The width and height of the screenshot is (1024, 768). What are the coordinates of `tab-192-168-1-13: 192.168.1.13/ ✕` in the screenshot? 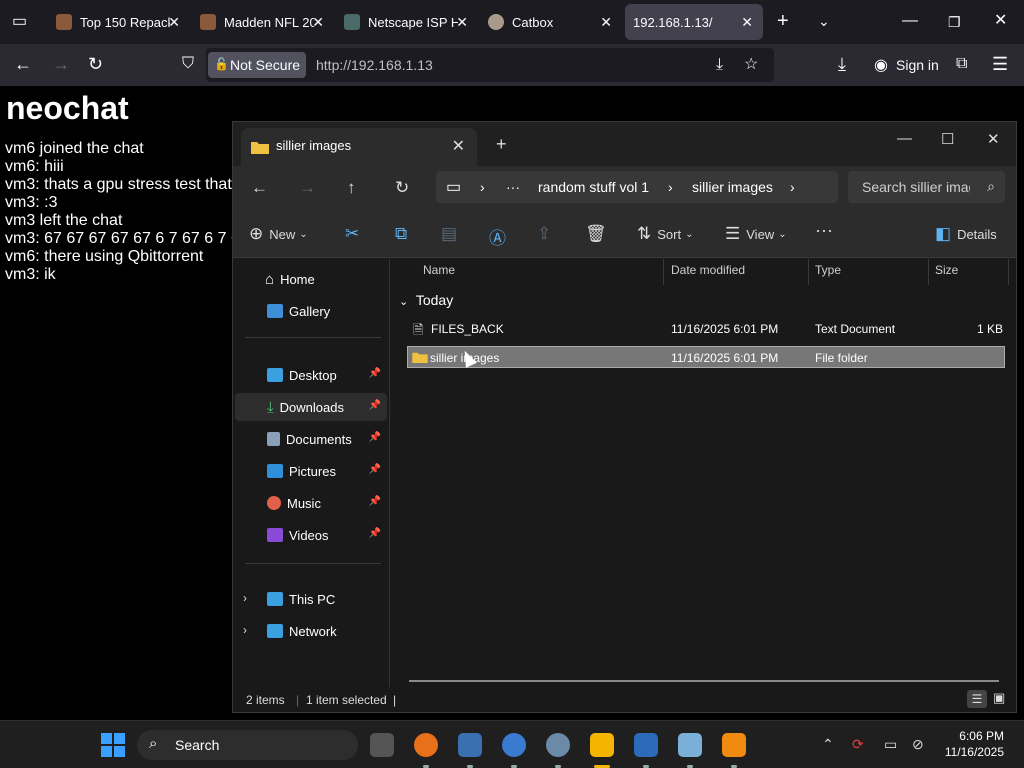 It's located at (694, 22).